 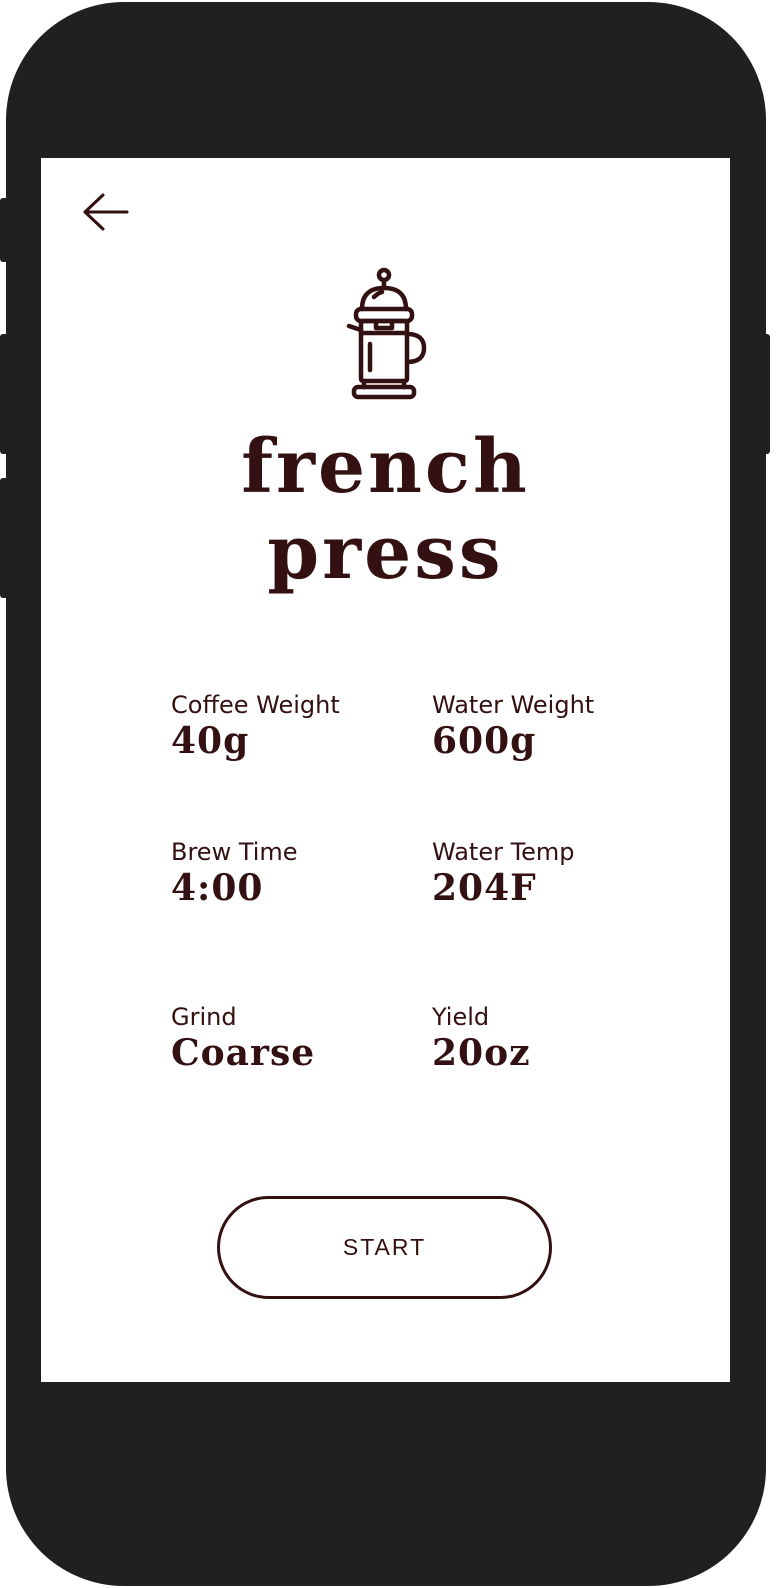 I want to click on start-button: START, so click(x=384, y=1247).